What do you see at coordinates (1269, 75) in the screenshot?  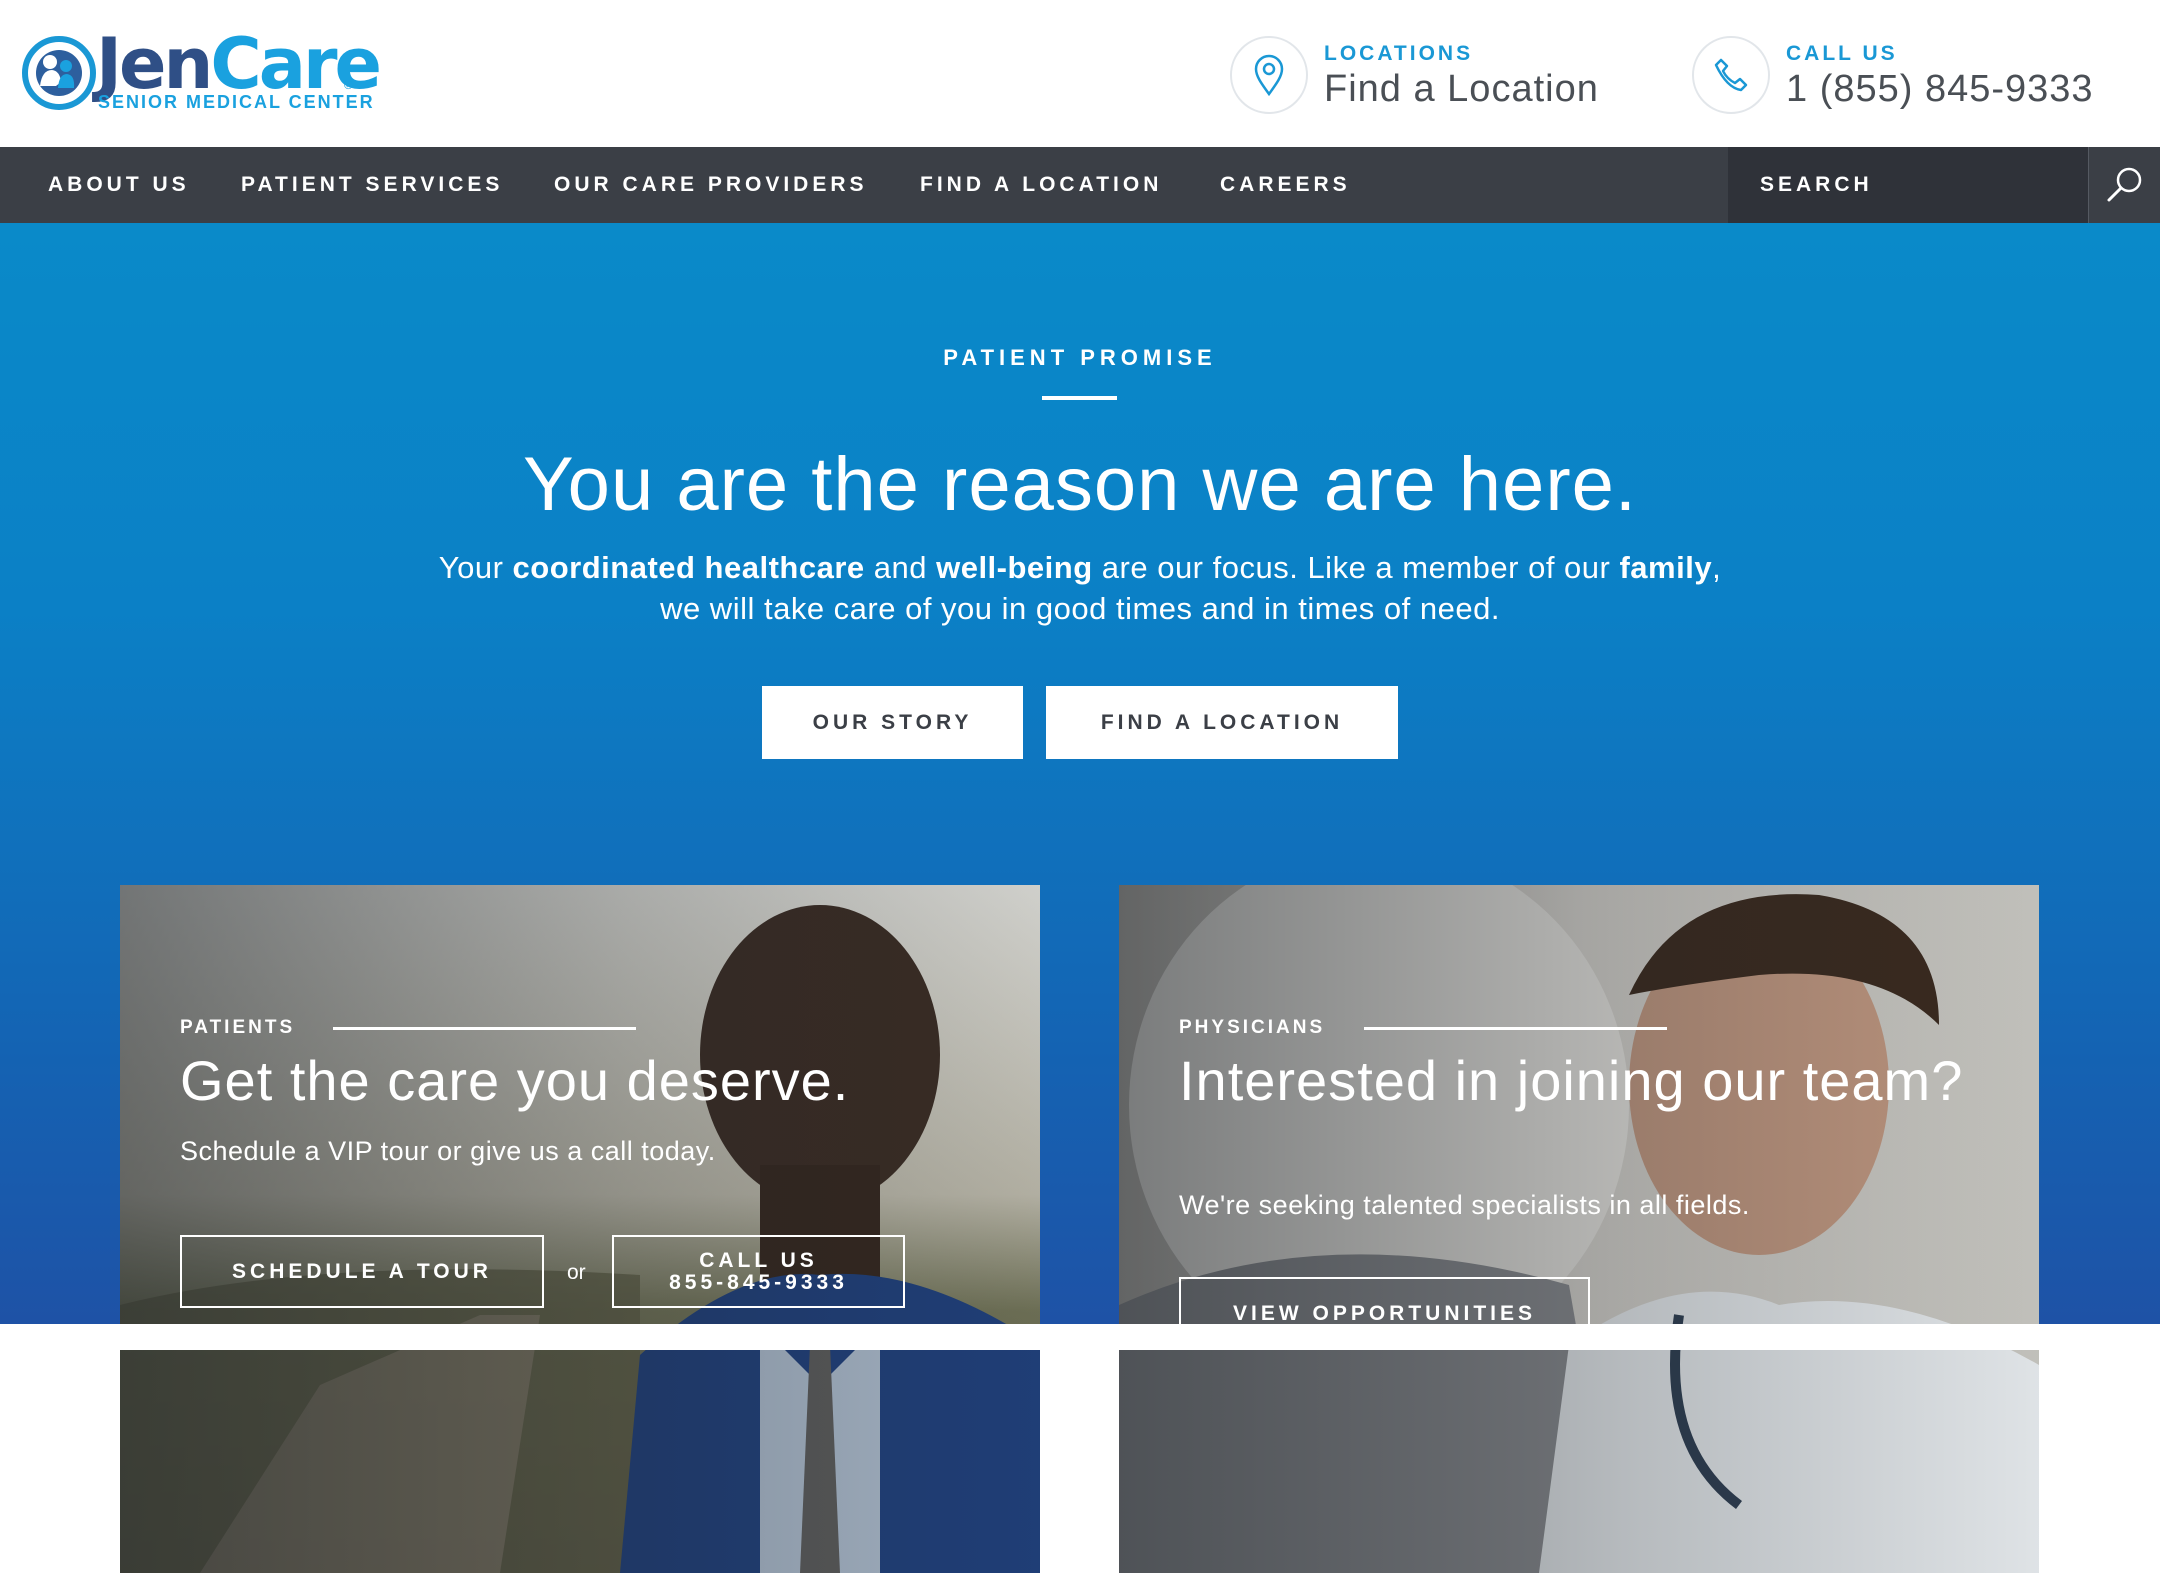 I see `map-pin-icon` at bounding box center [1269, 75].